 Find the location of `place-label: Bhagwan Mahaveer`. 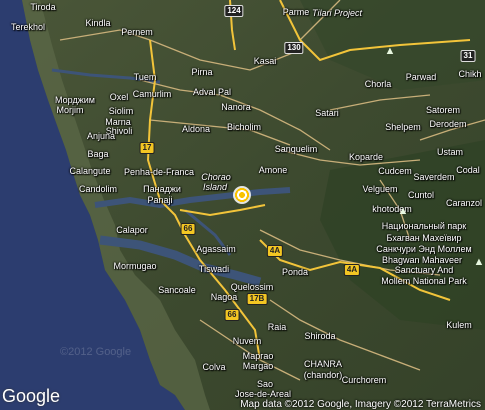

place-label: Bhagwan Mahaveer is located at coordinates (422, 260).